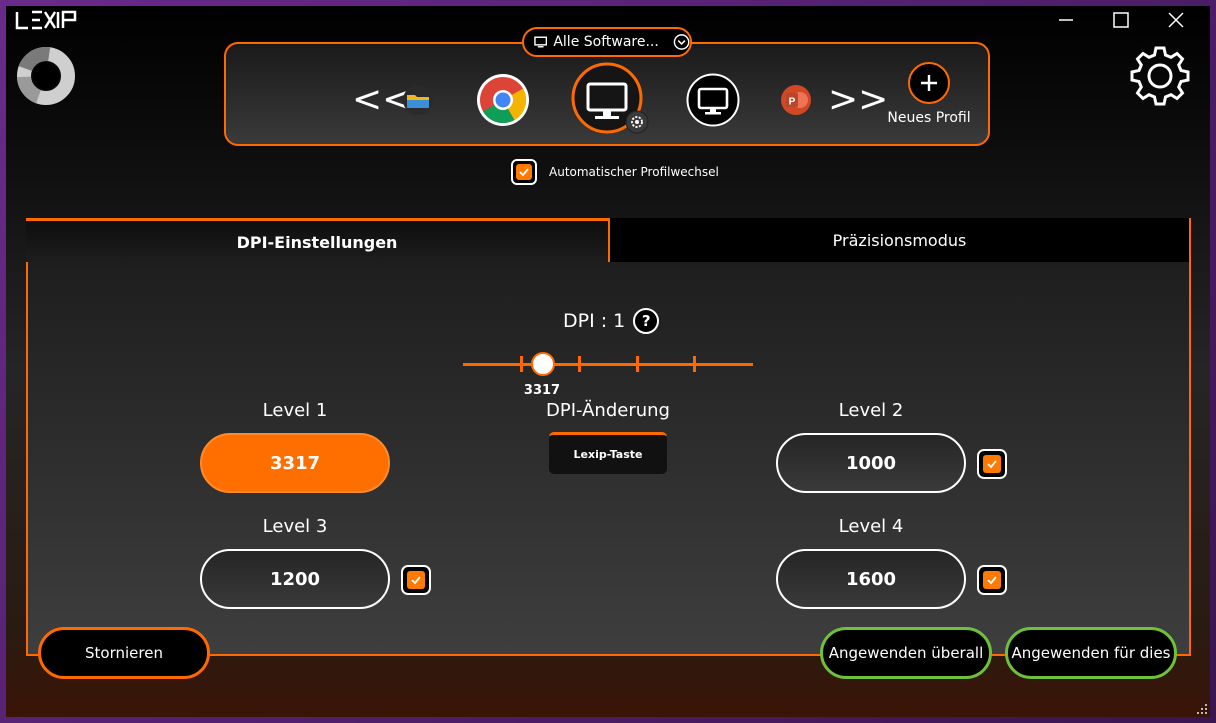 The width and height of the screenshot is (1216, 723). I want to click on level-4-checkbox, so click(992, 580).